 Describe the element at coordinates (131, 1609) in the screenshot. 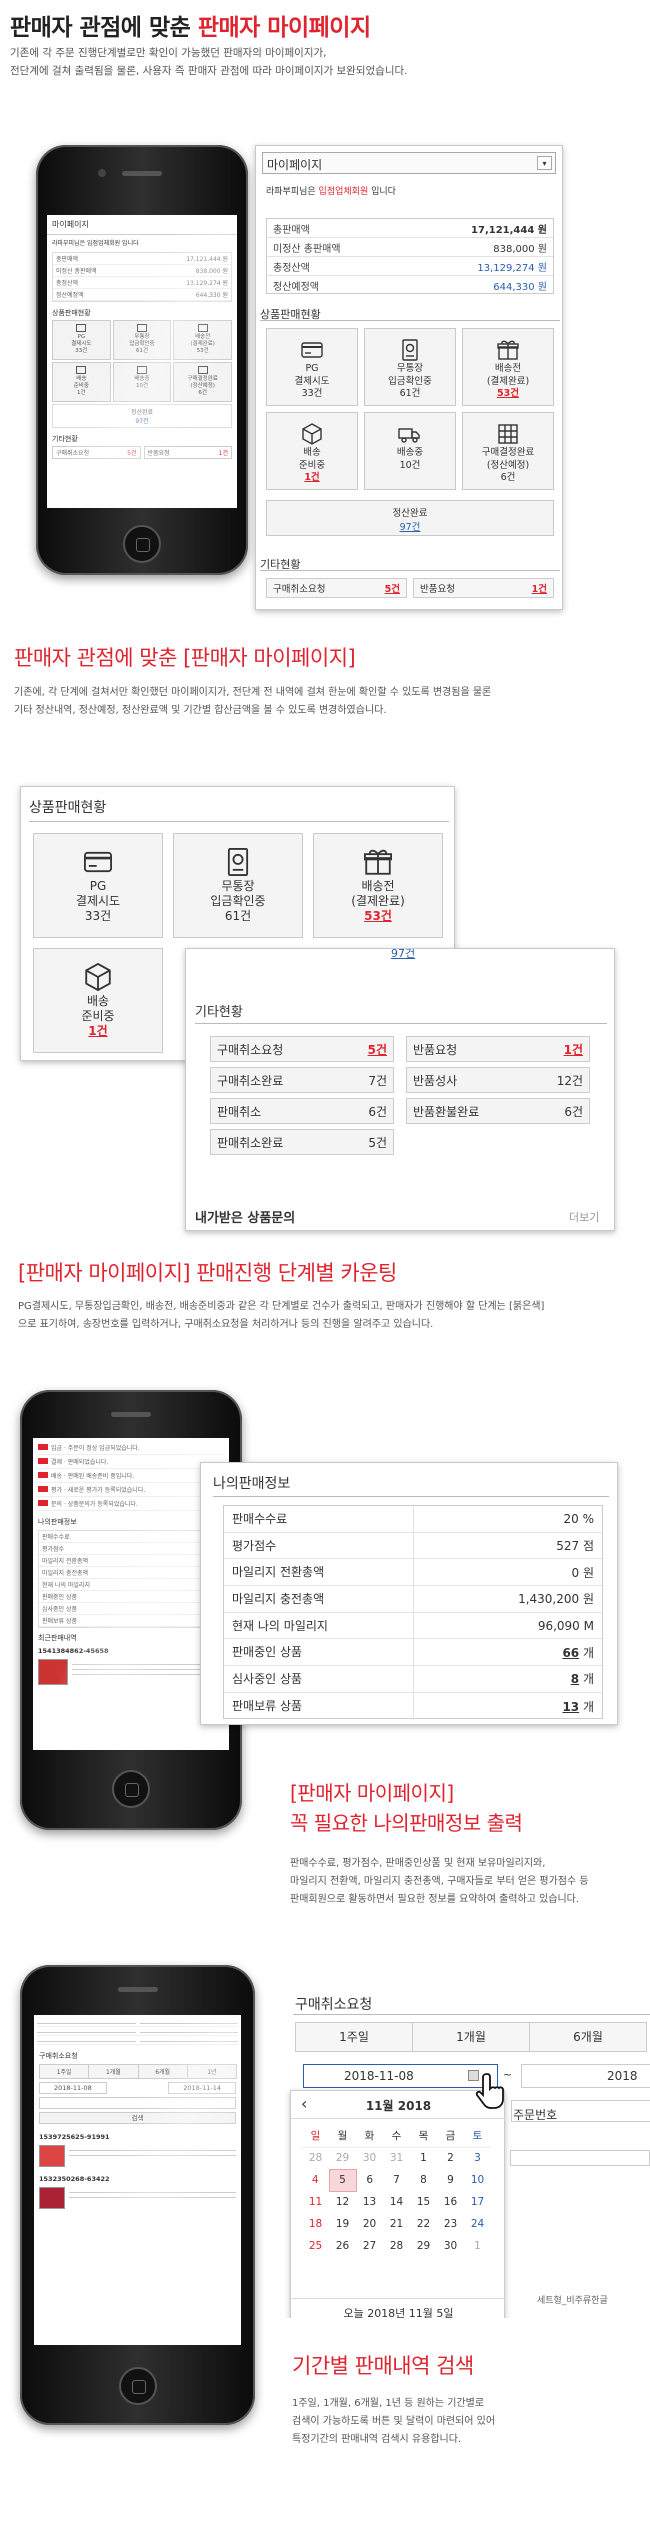

I see `mini-info-row: 심사중인 상품` at that location.